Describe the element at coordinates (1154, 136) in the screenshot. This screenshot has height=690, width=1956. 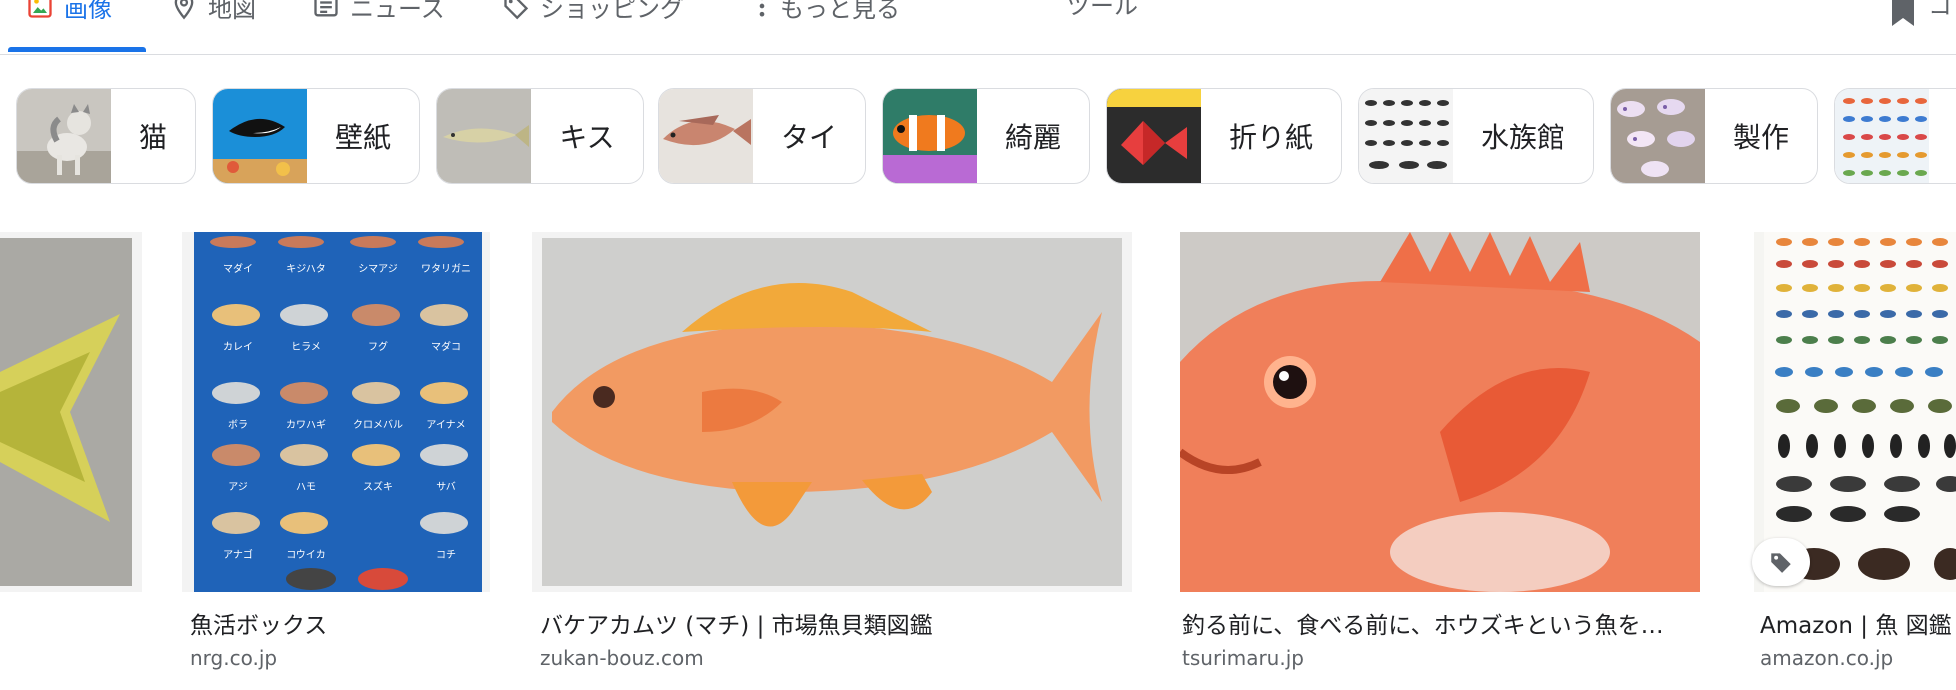
I see `origami-fish-thumbnail` at that location.